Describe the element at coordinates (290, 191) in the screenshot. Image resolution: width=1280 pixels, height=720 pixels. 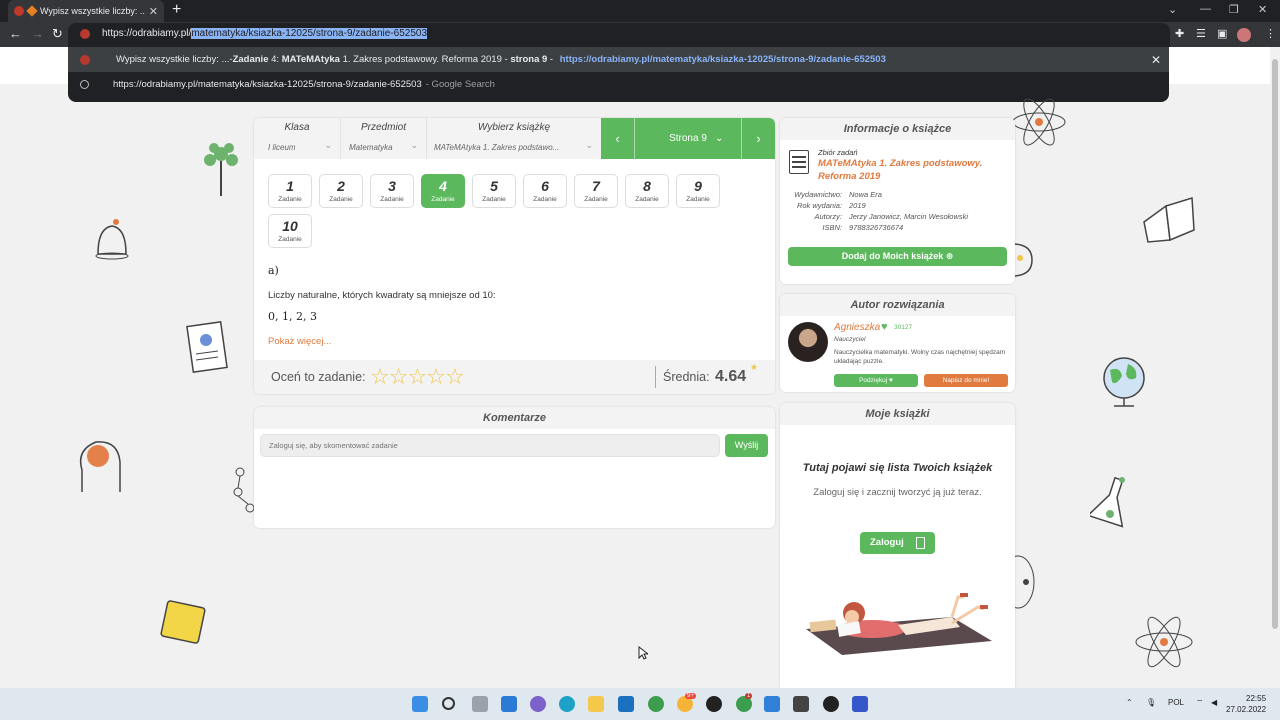
I see `task-button-1: 1 Zadanie` at that location.